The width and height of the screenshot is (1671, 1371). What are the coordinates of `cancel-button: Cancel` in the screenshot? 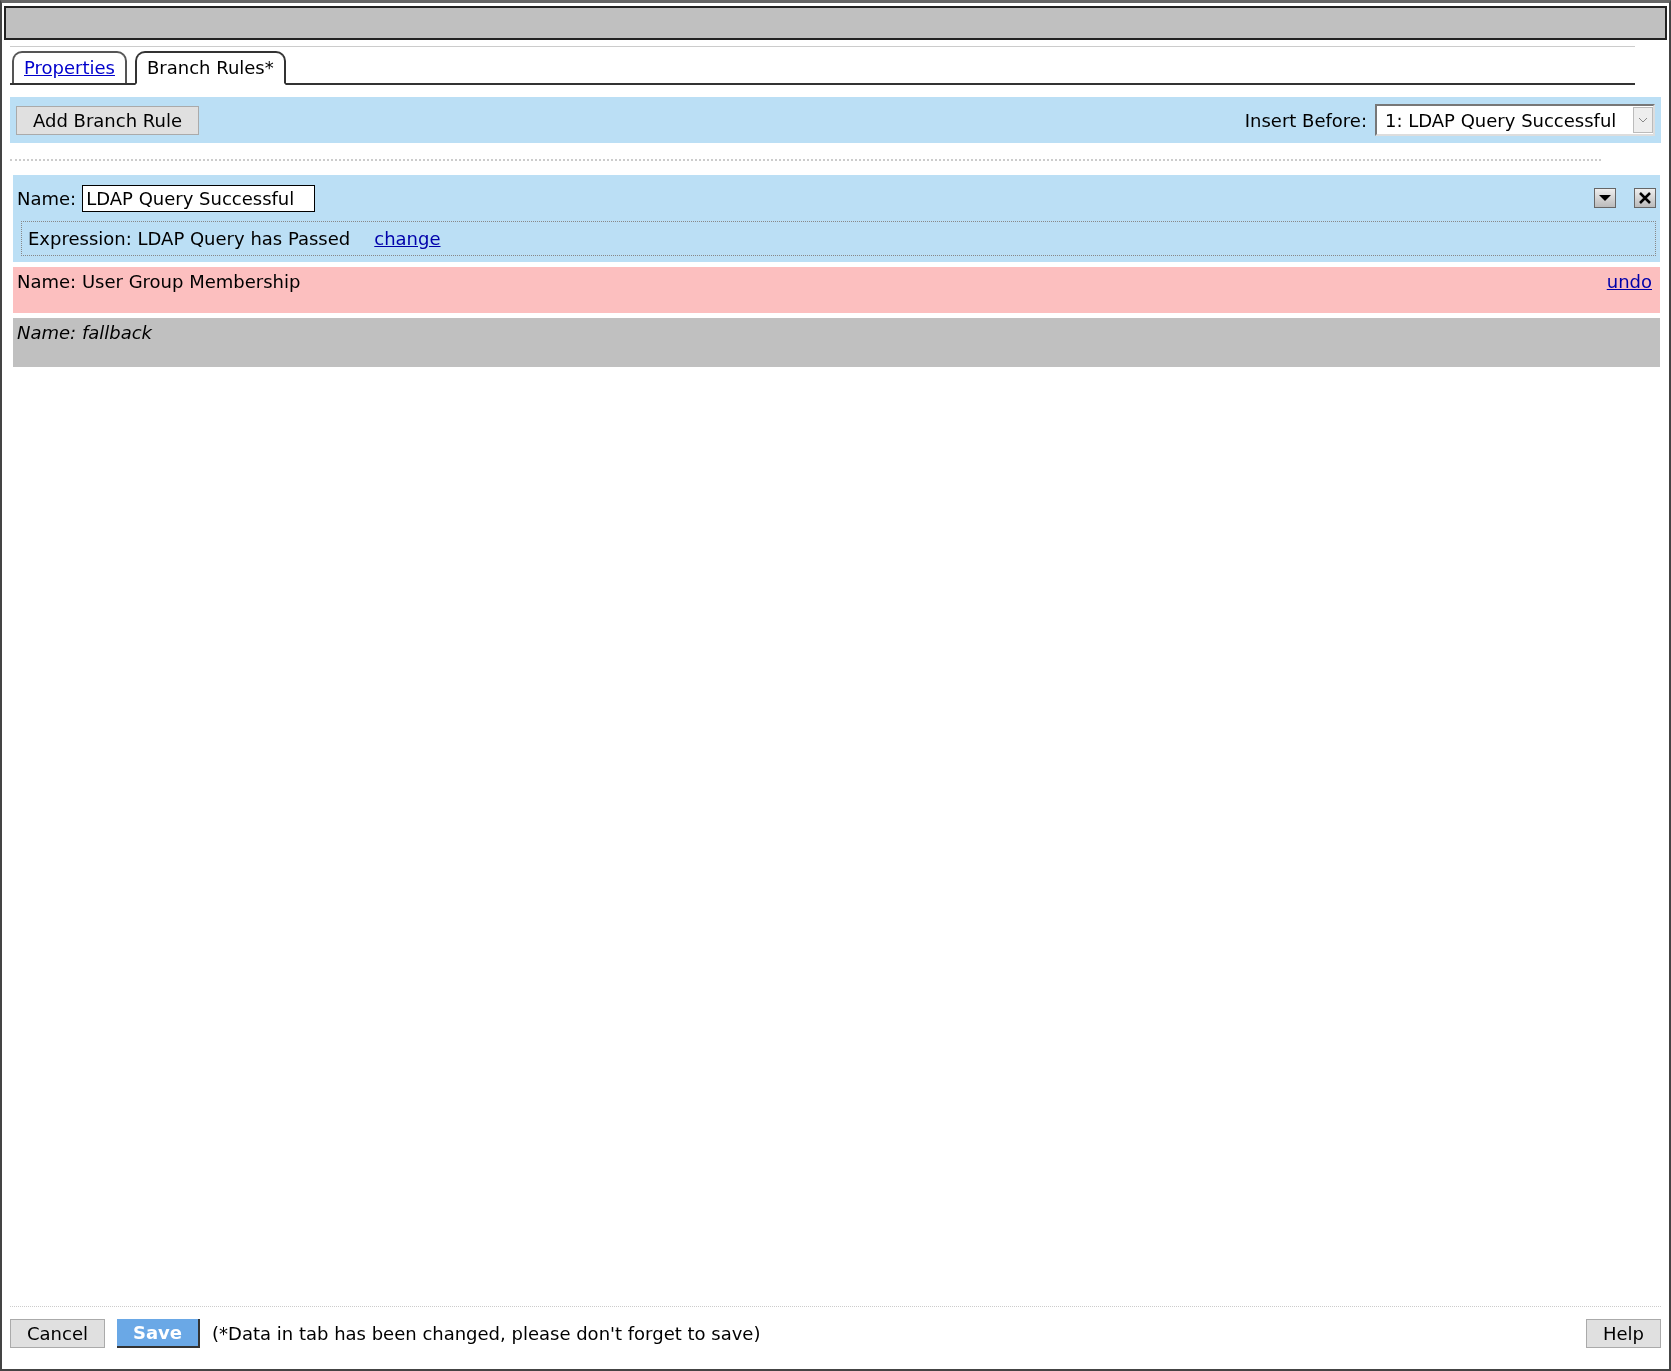 It's located at (57, 1333).